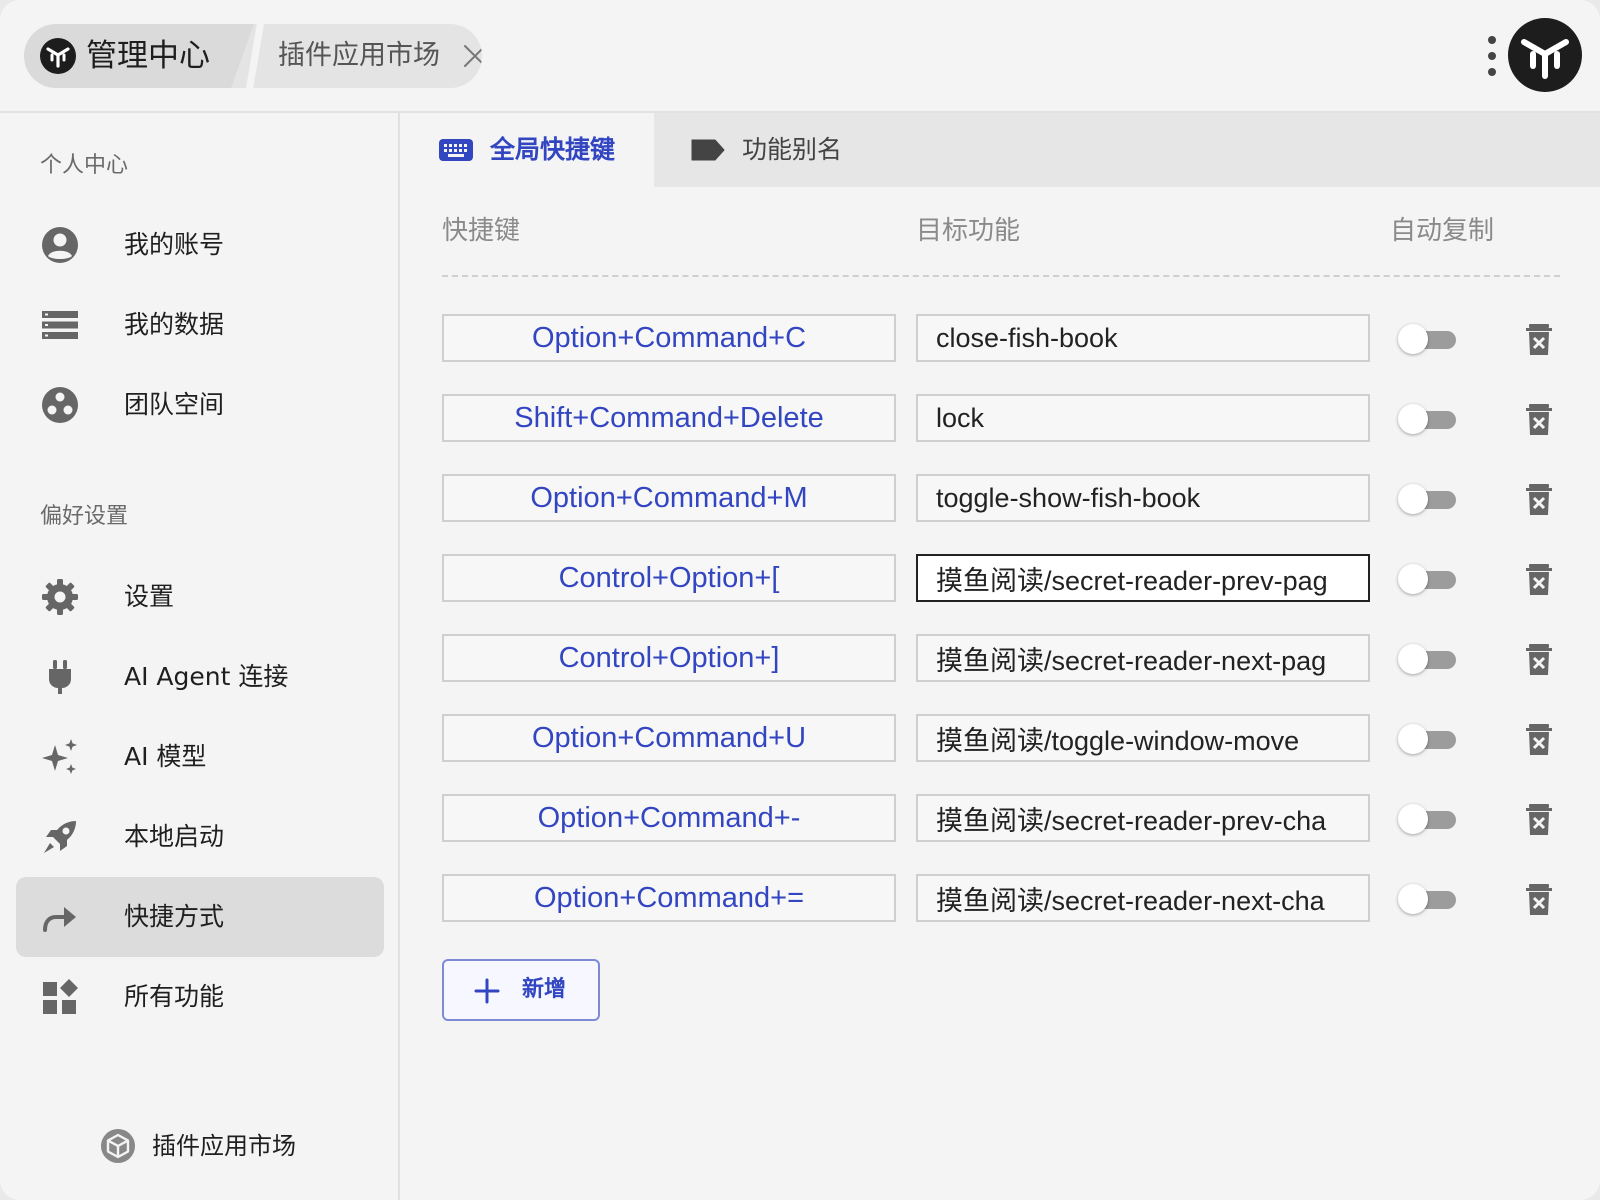 Image resolution: width=1600 pixels, height=1200 pixels. Describe the element at coordinates (60, 597) in the screenshot. I see `gear-icon` at that location.